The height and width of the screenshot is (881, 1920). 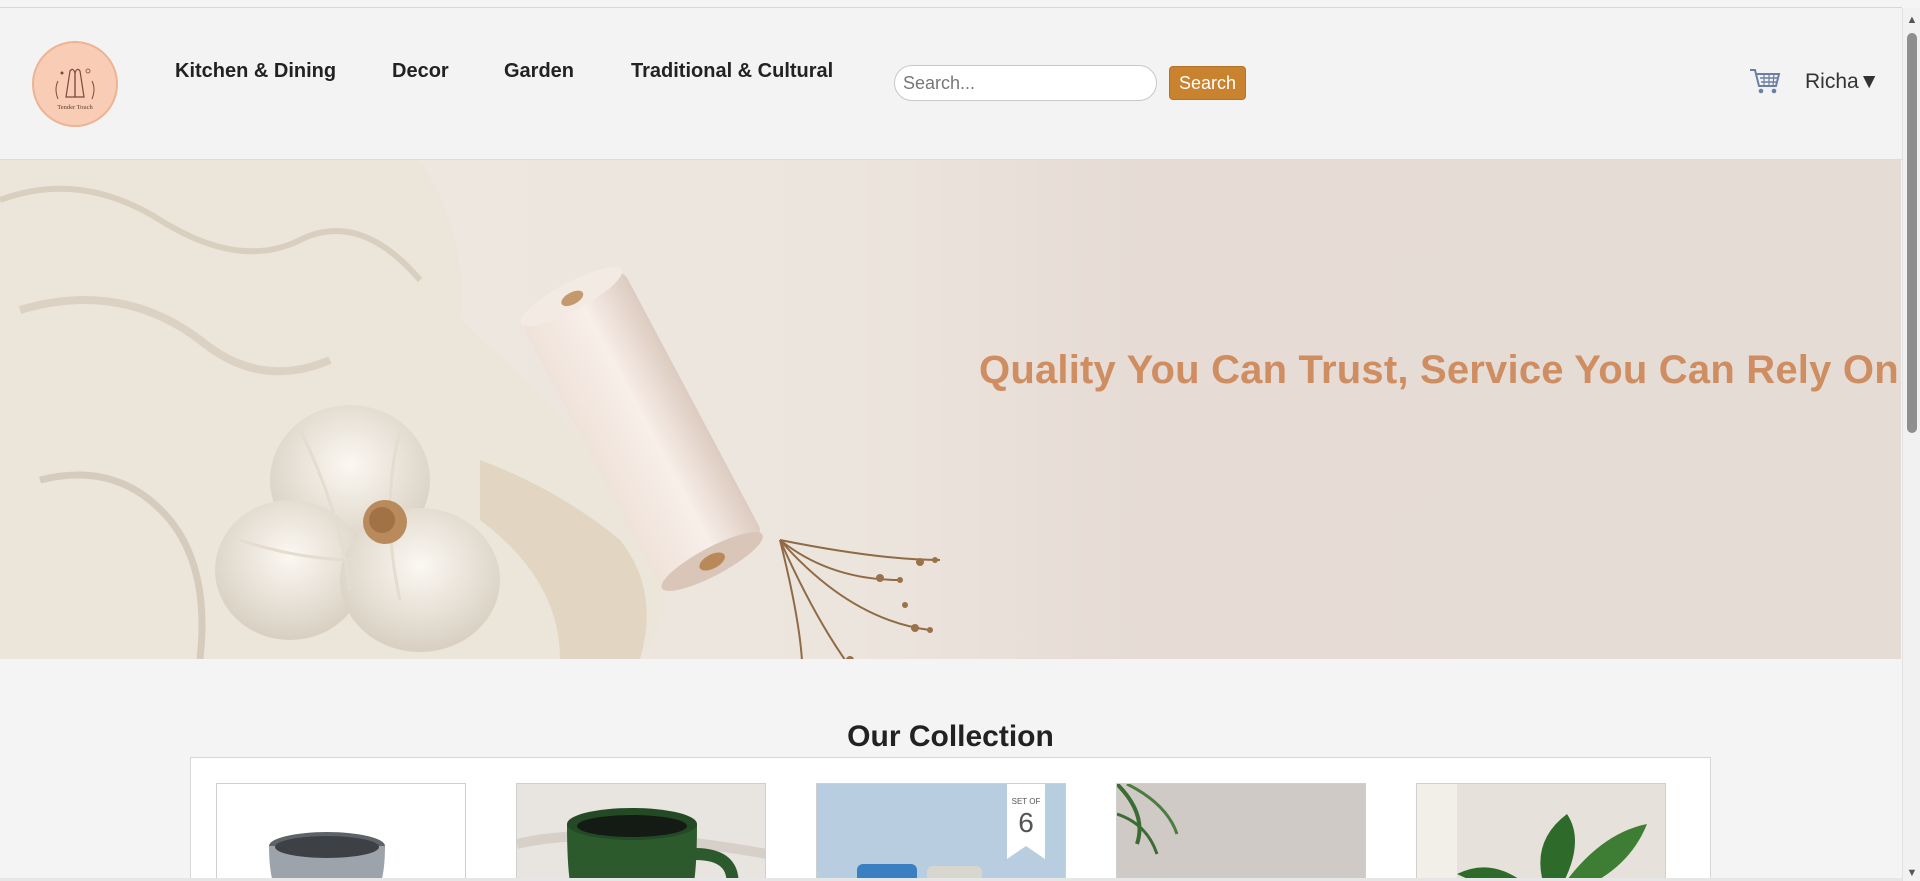 I want to click on search-button: Search, so click(x=1207, y=83).